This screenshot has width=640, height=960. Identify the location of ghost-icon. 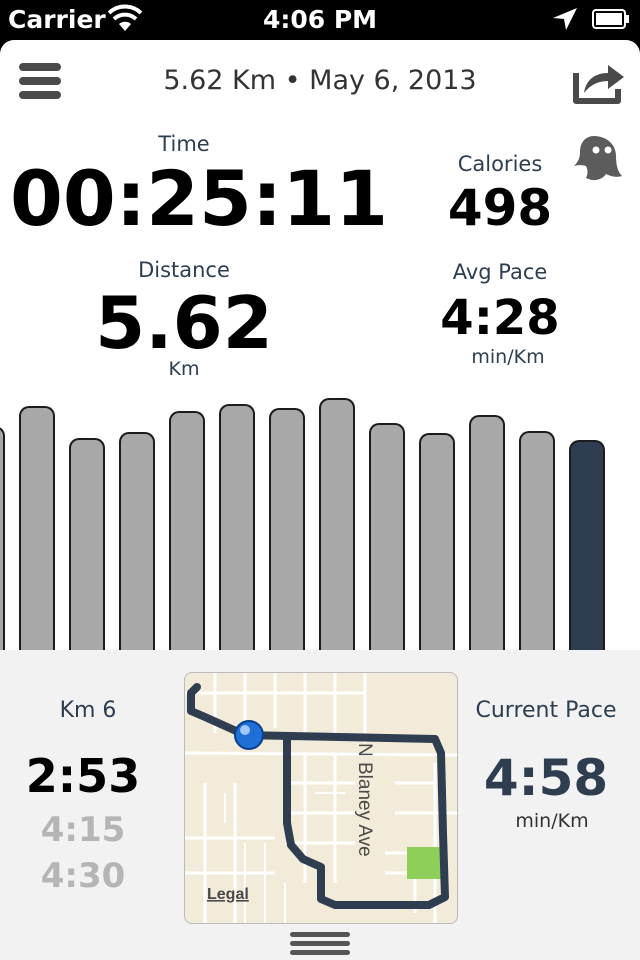
(598, 158).